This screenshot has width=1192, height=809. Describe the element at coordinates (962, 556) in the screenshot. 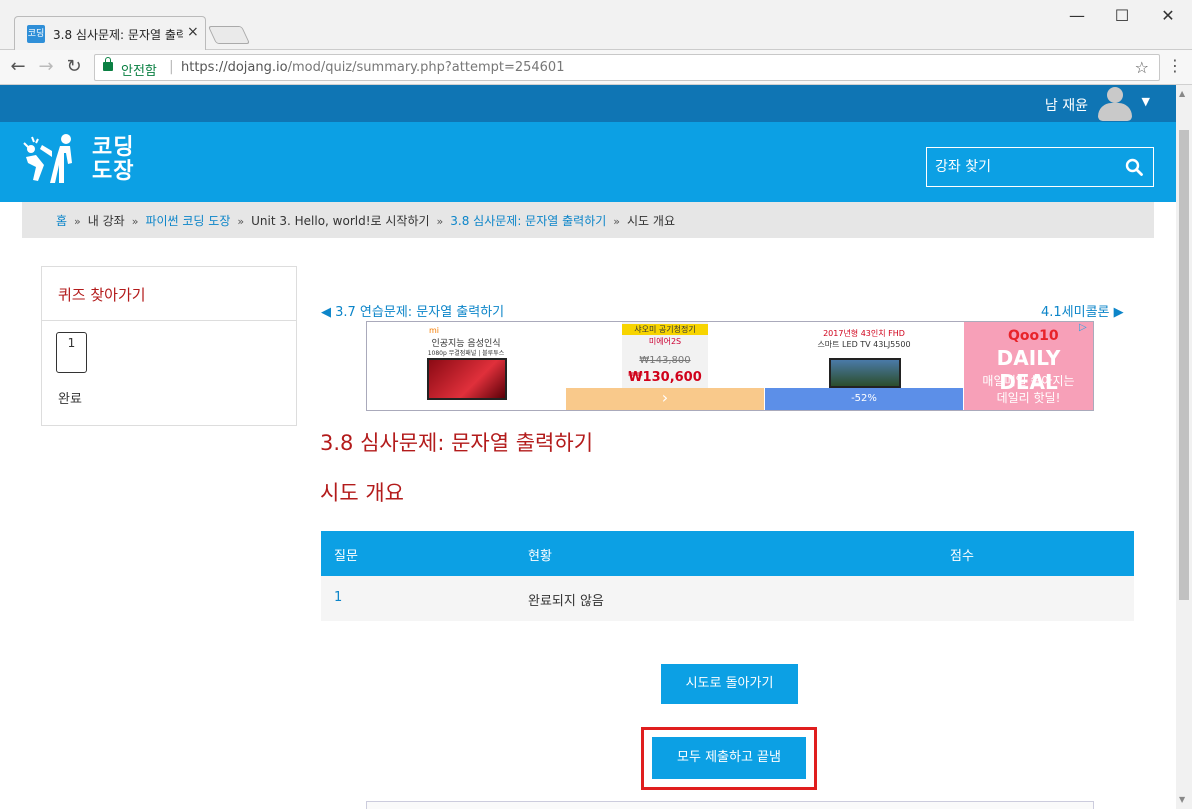

I see `col-score-header: 점수` at that location.